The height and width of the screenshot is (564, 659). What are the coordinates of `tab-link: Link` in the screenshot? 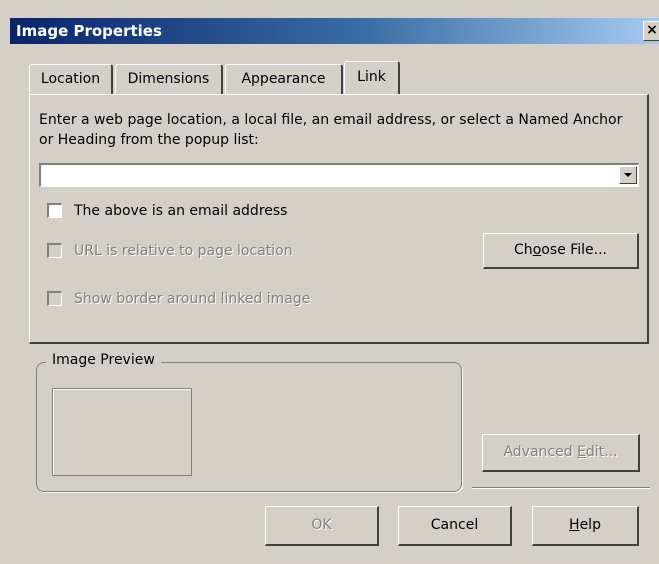 It's located at (372, 77).